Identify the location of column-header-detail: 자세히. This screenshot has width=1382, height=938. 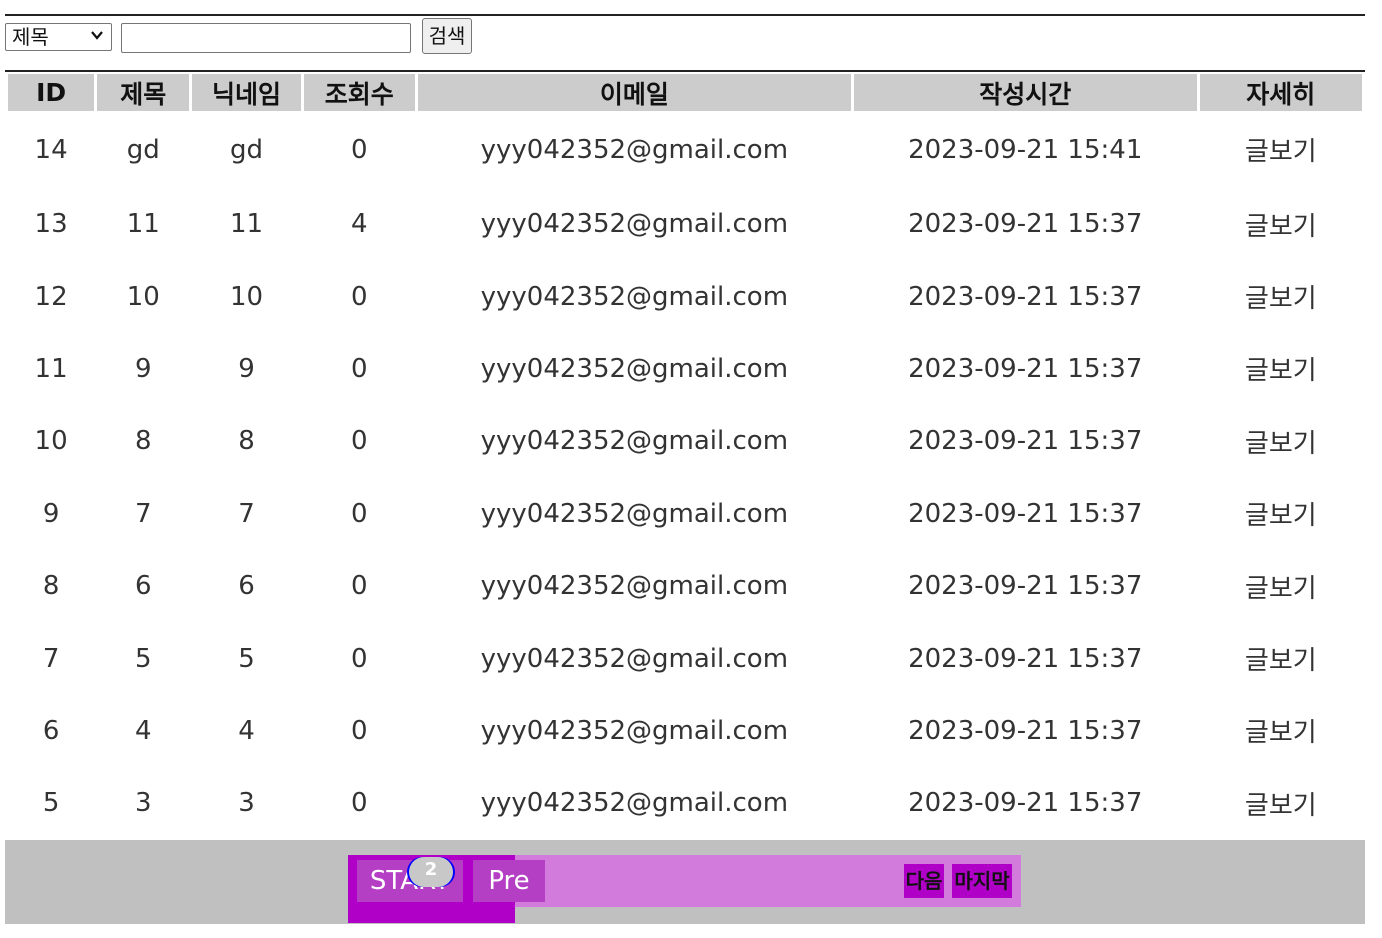
(1280, 92).